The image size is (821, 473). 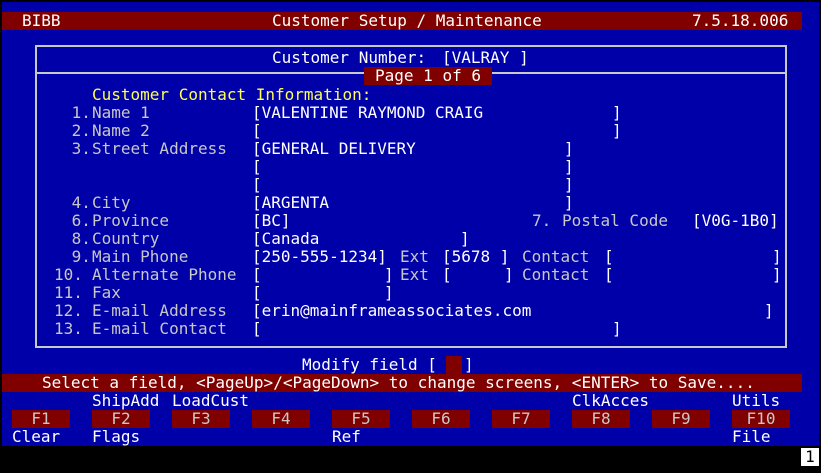 What do you see at coordinates (257, 167) in the screenshot?
I see `street-line2-field: [` at bounding box center [257, 167].